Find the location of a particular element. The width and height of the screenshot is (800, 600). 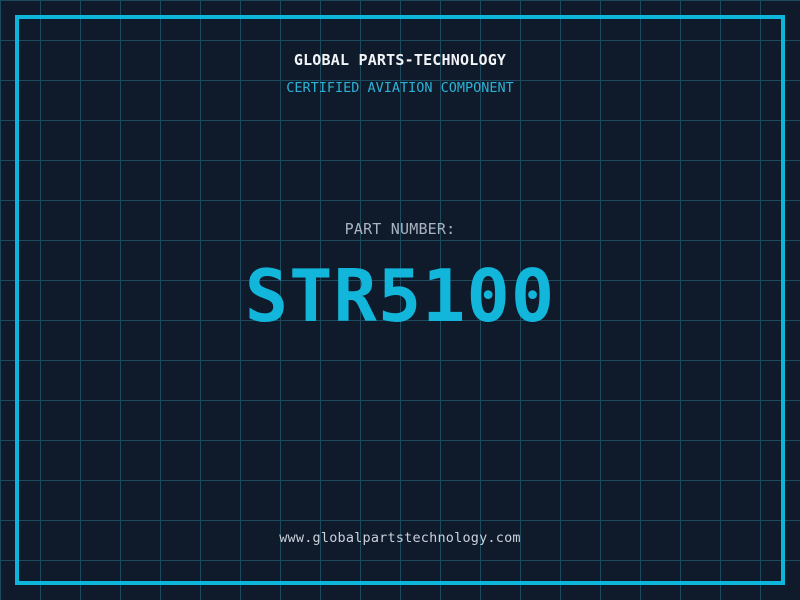

page-subtitle: CERTIFIED AVIATION COMPONENT is located at coordinates (400, 88).